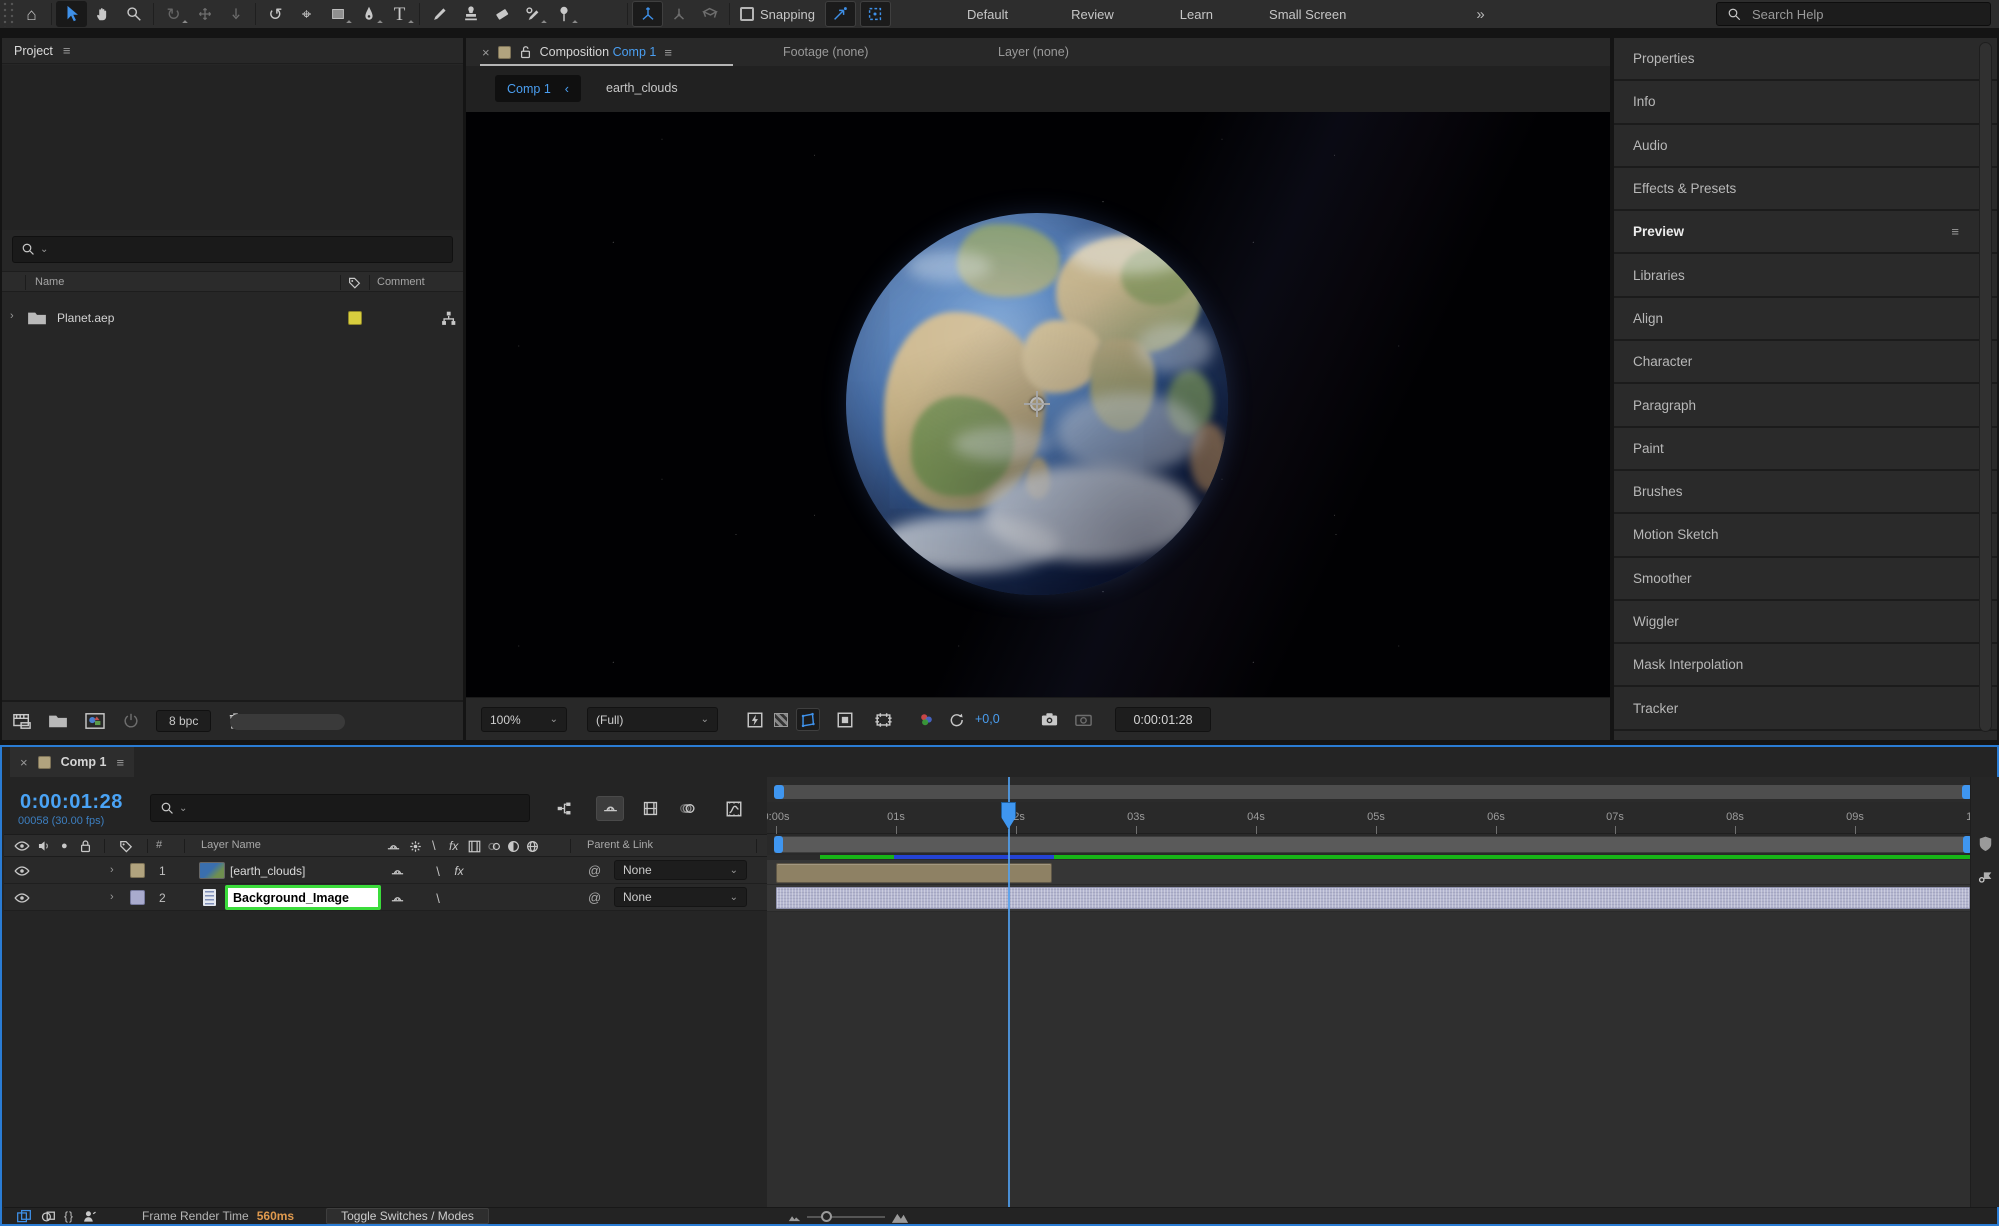  Describe the element at coordinates (840, 14) in the screenshot. I see `snap-options-button` at that location.